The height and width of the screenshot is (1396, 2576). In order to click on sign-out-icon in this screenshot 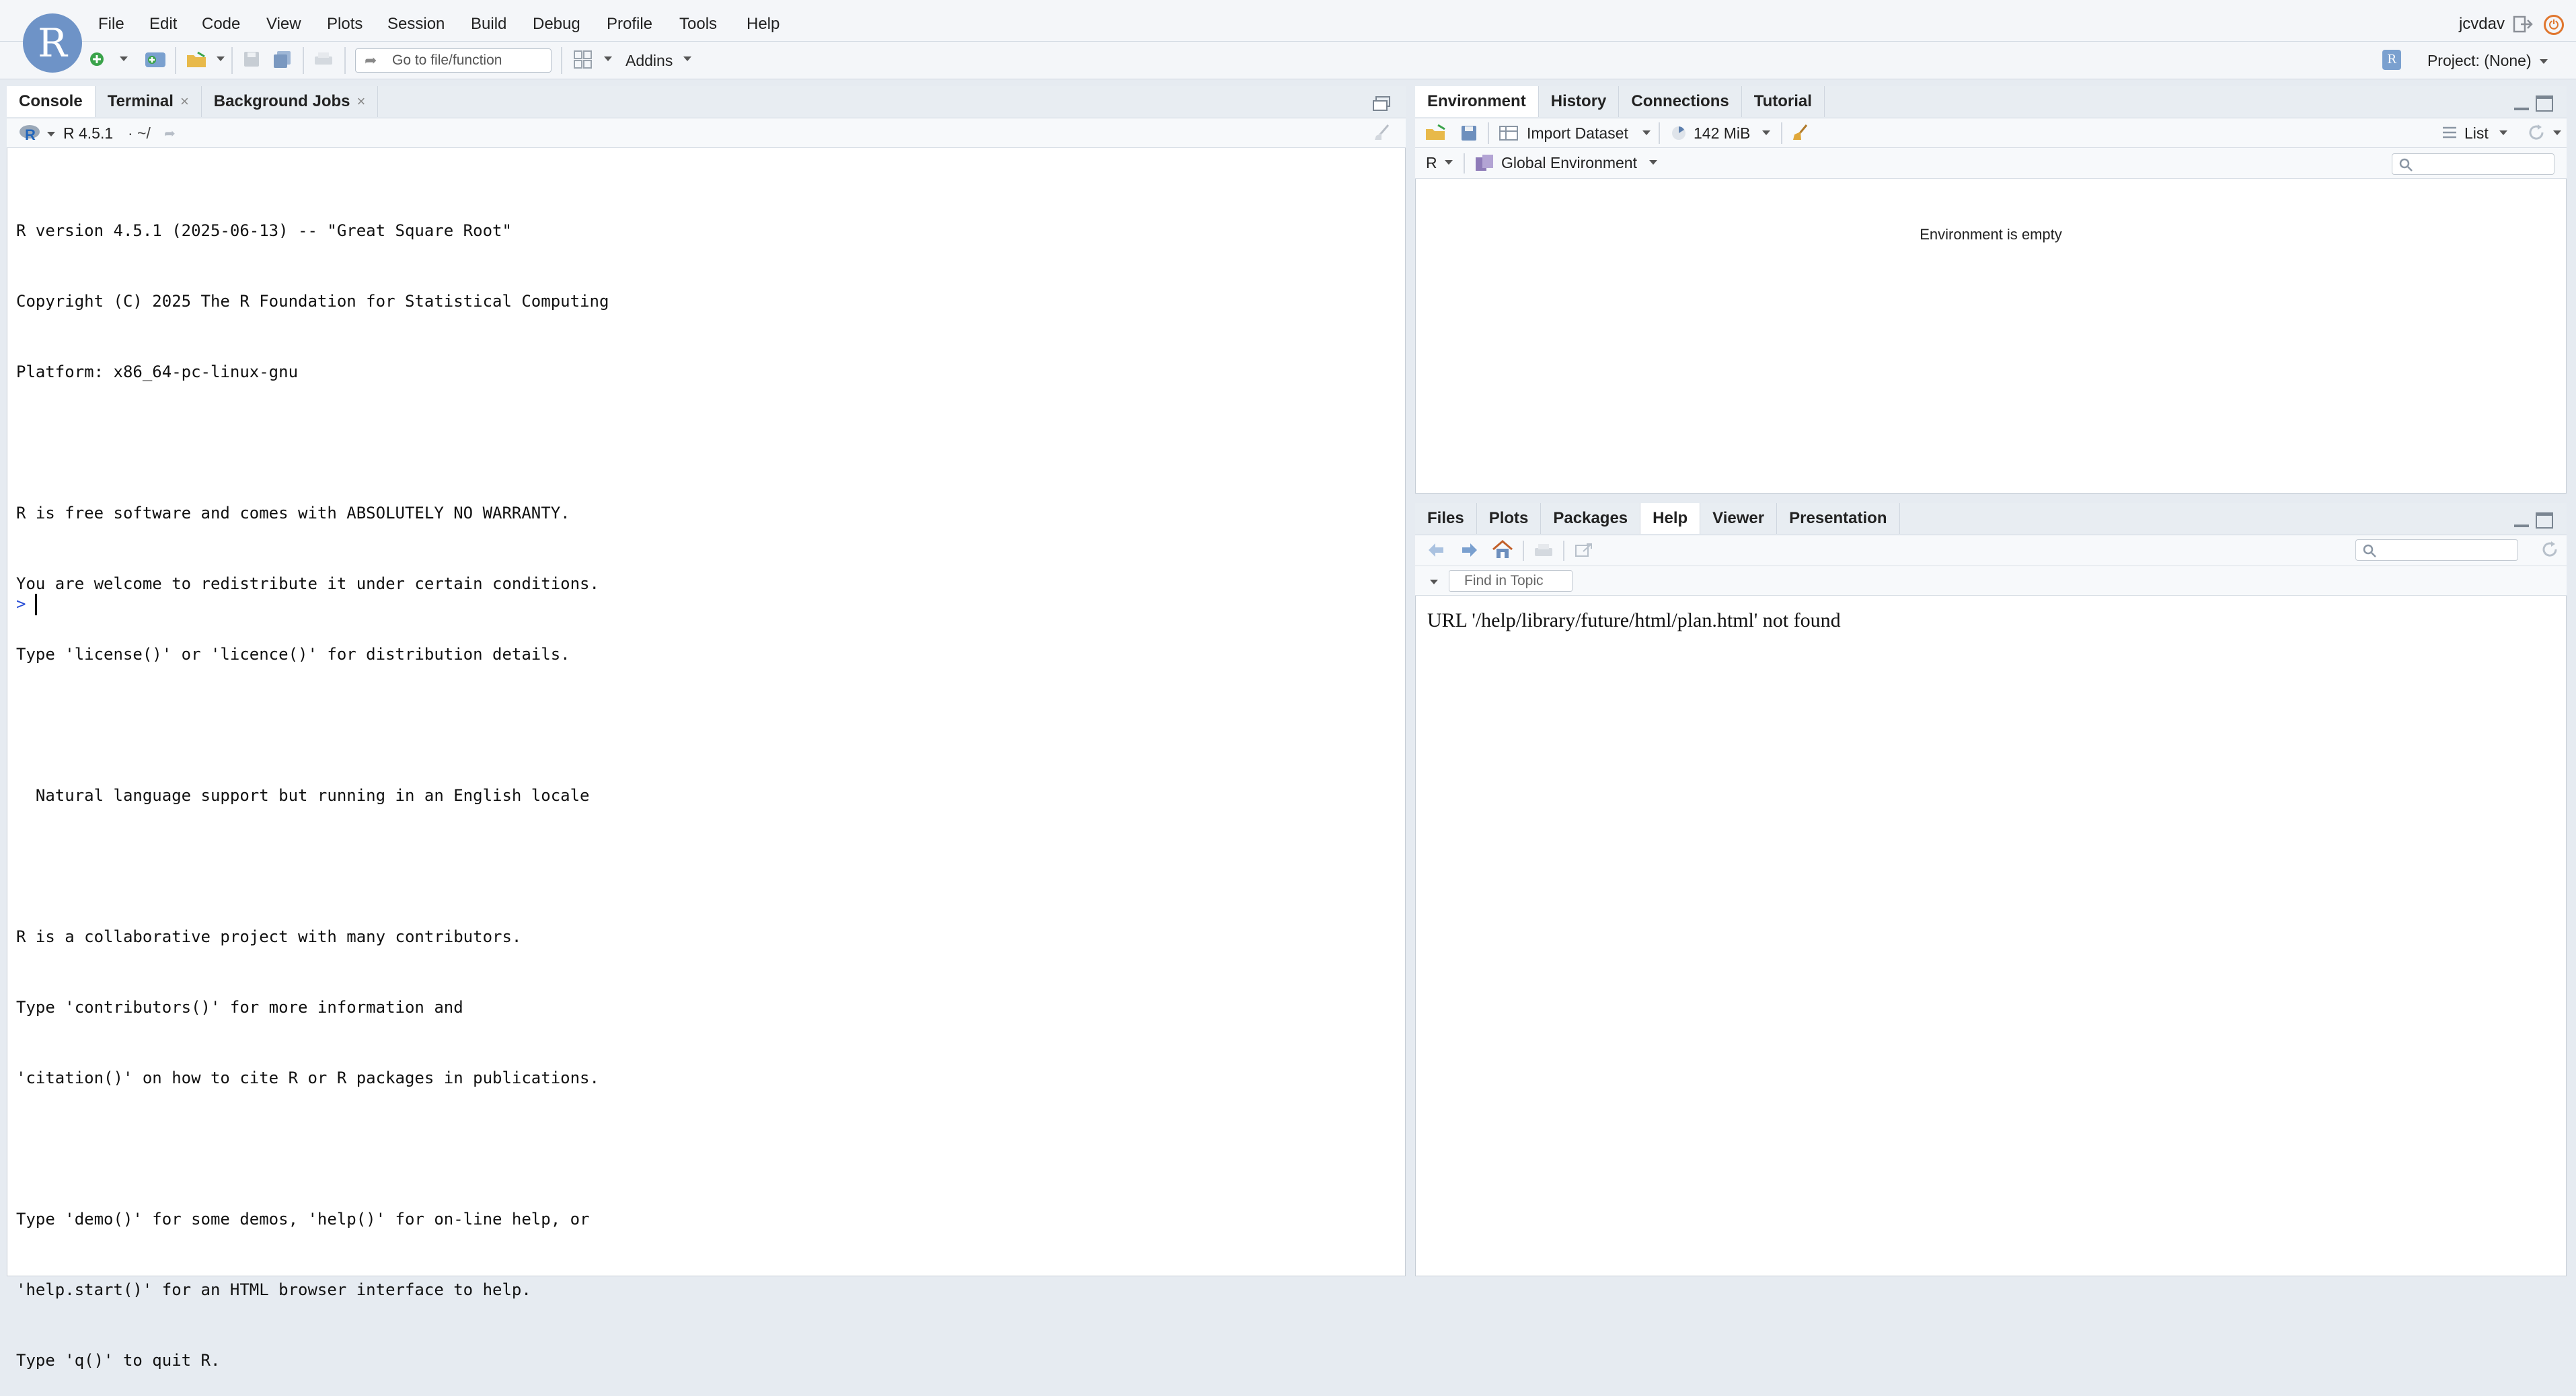, I will do `click(2523, 24)`.